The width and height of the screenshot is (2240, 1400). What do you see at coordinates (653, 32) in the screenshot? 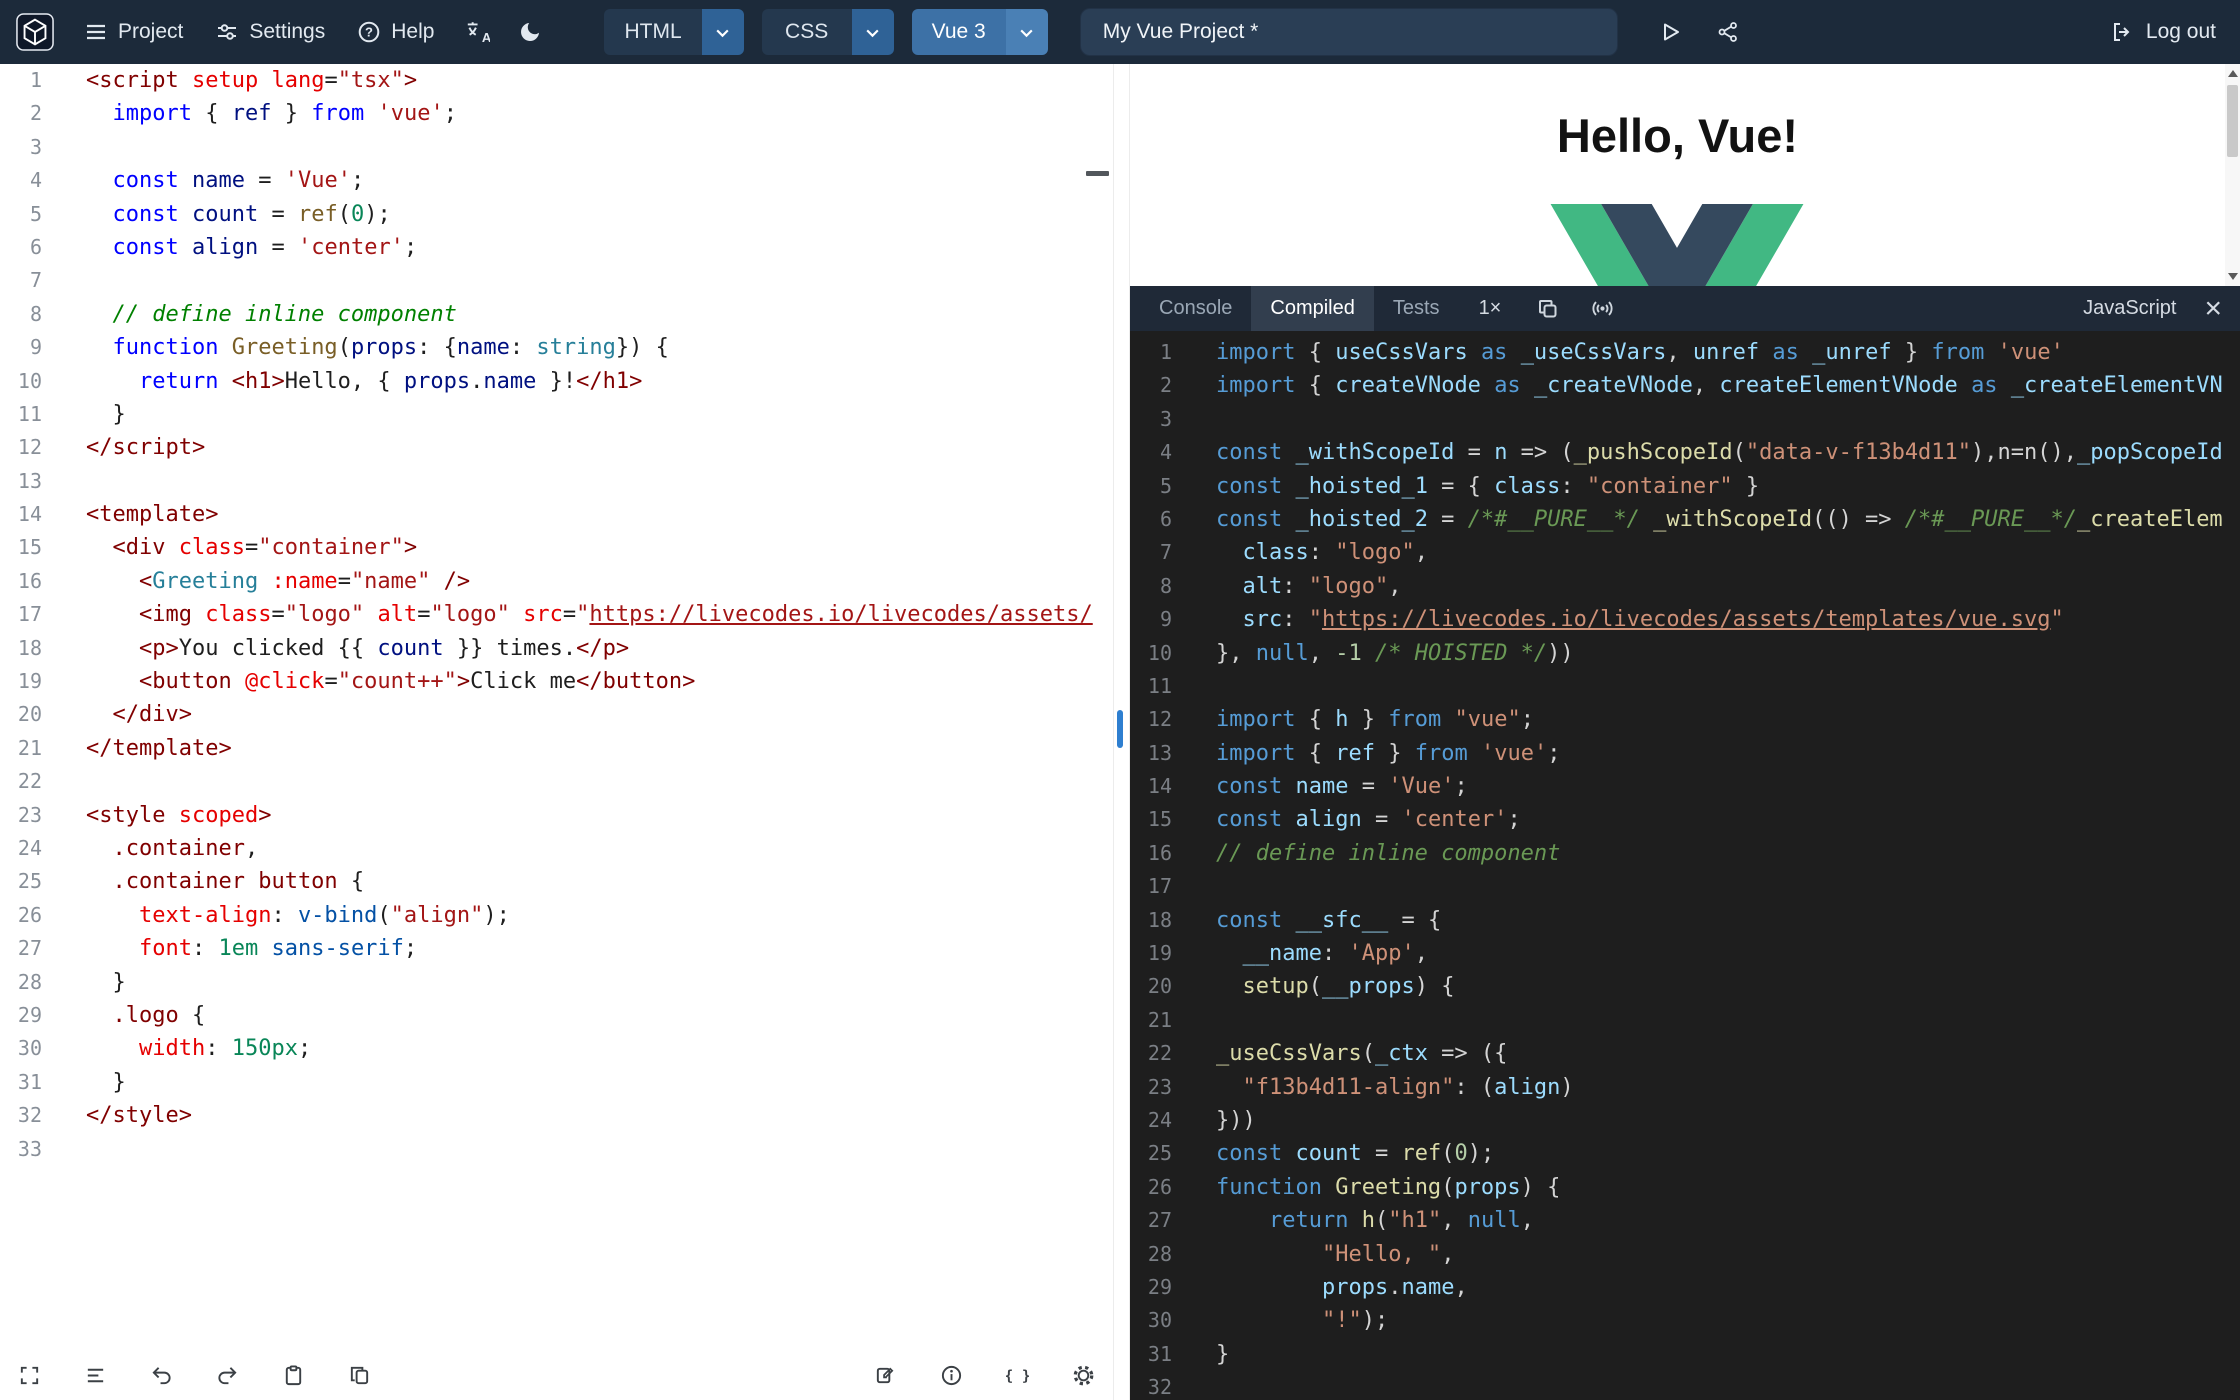
I see `tab-html-label: HTML` at bounding box center [653, 32].